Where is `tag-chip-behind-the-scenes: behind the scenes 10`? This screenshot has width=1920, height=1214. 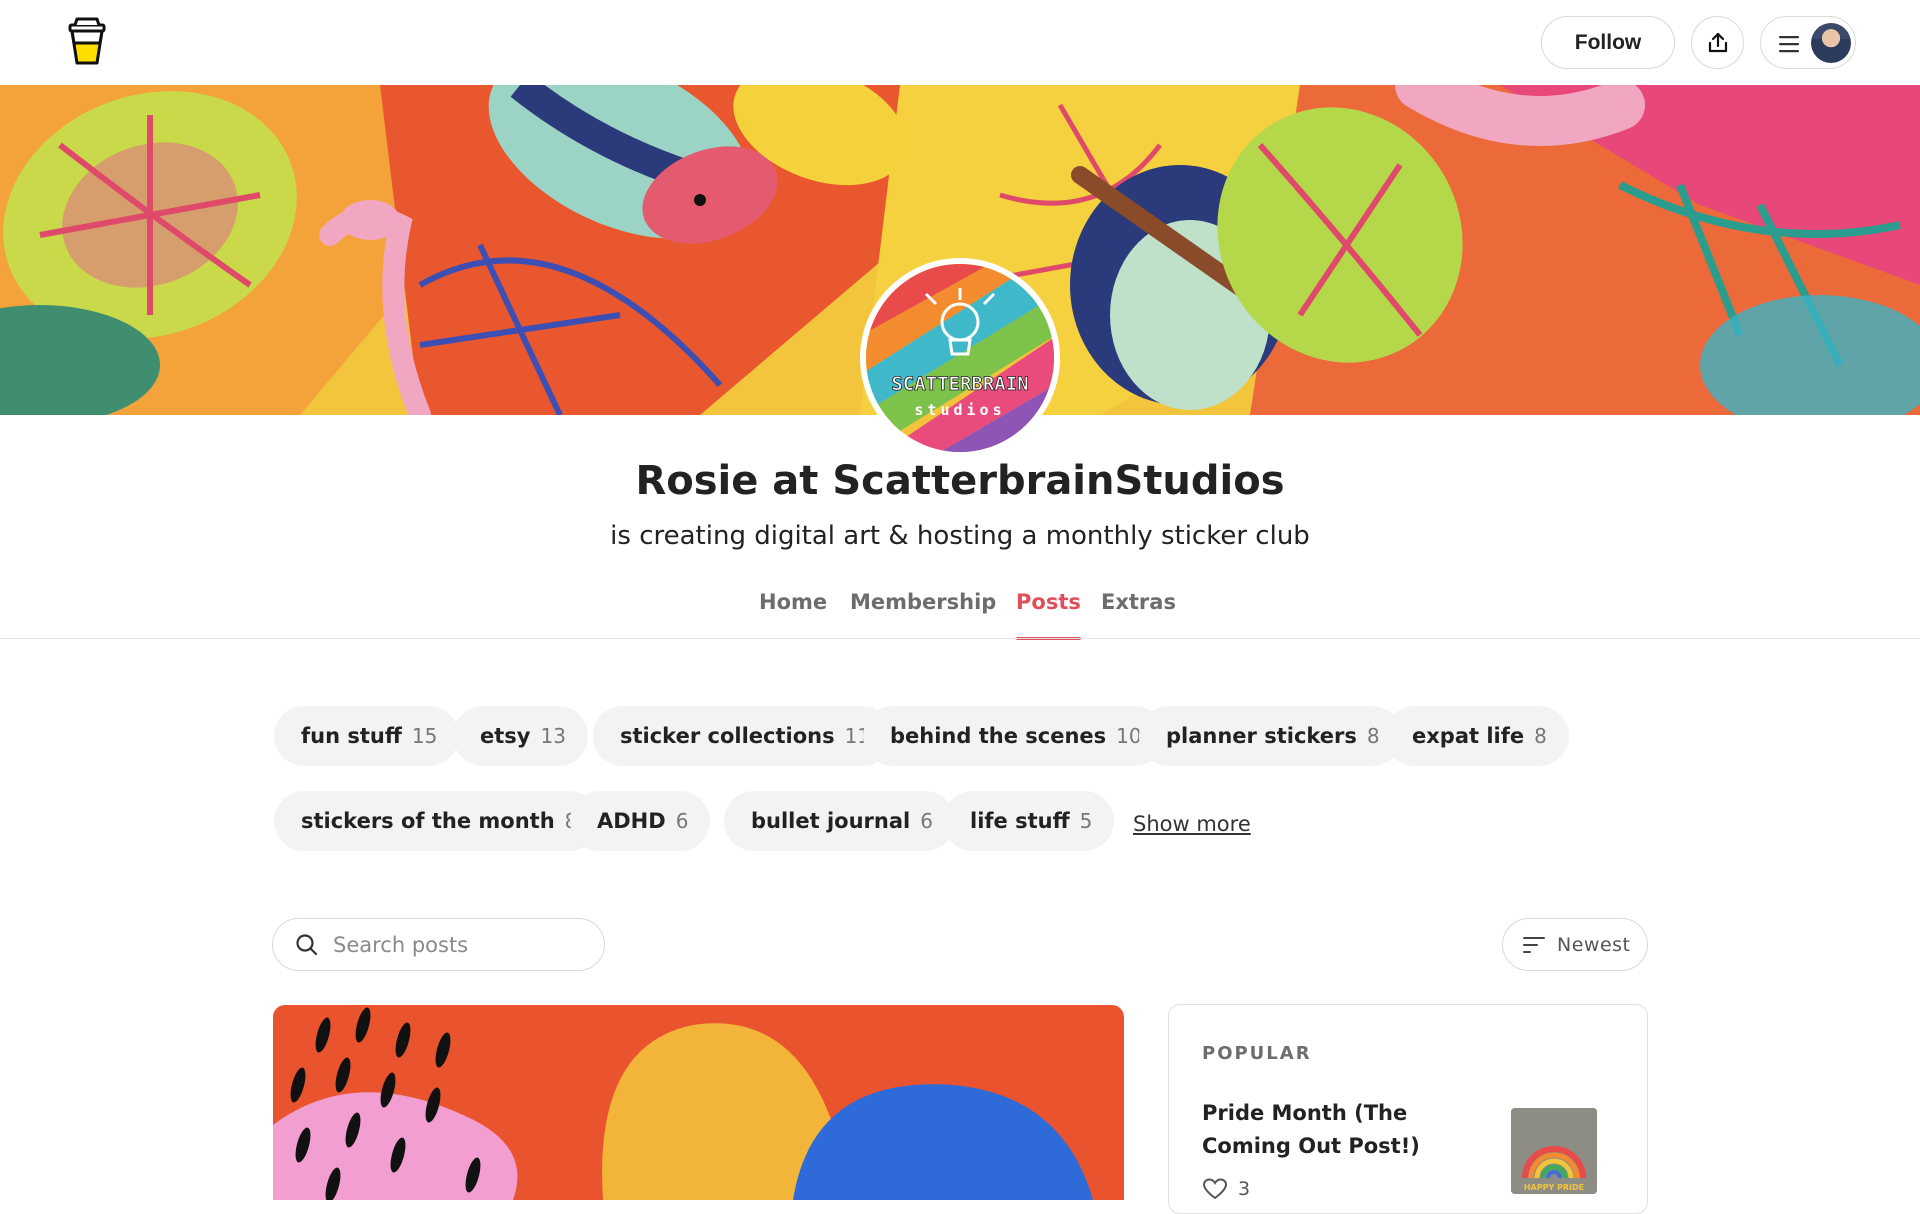 tag-chip-behind-the-scenes: behind the scenes 10 is located at coordinates (1013, 736).